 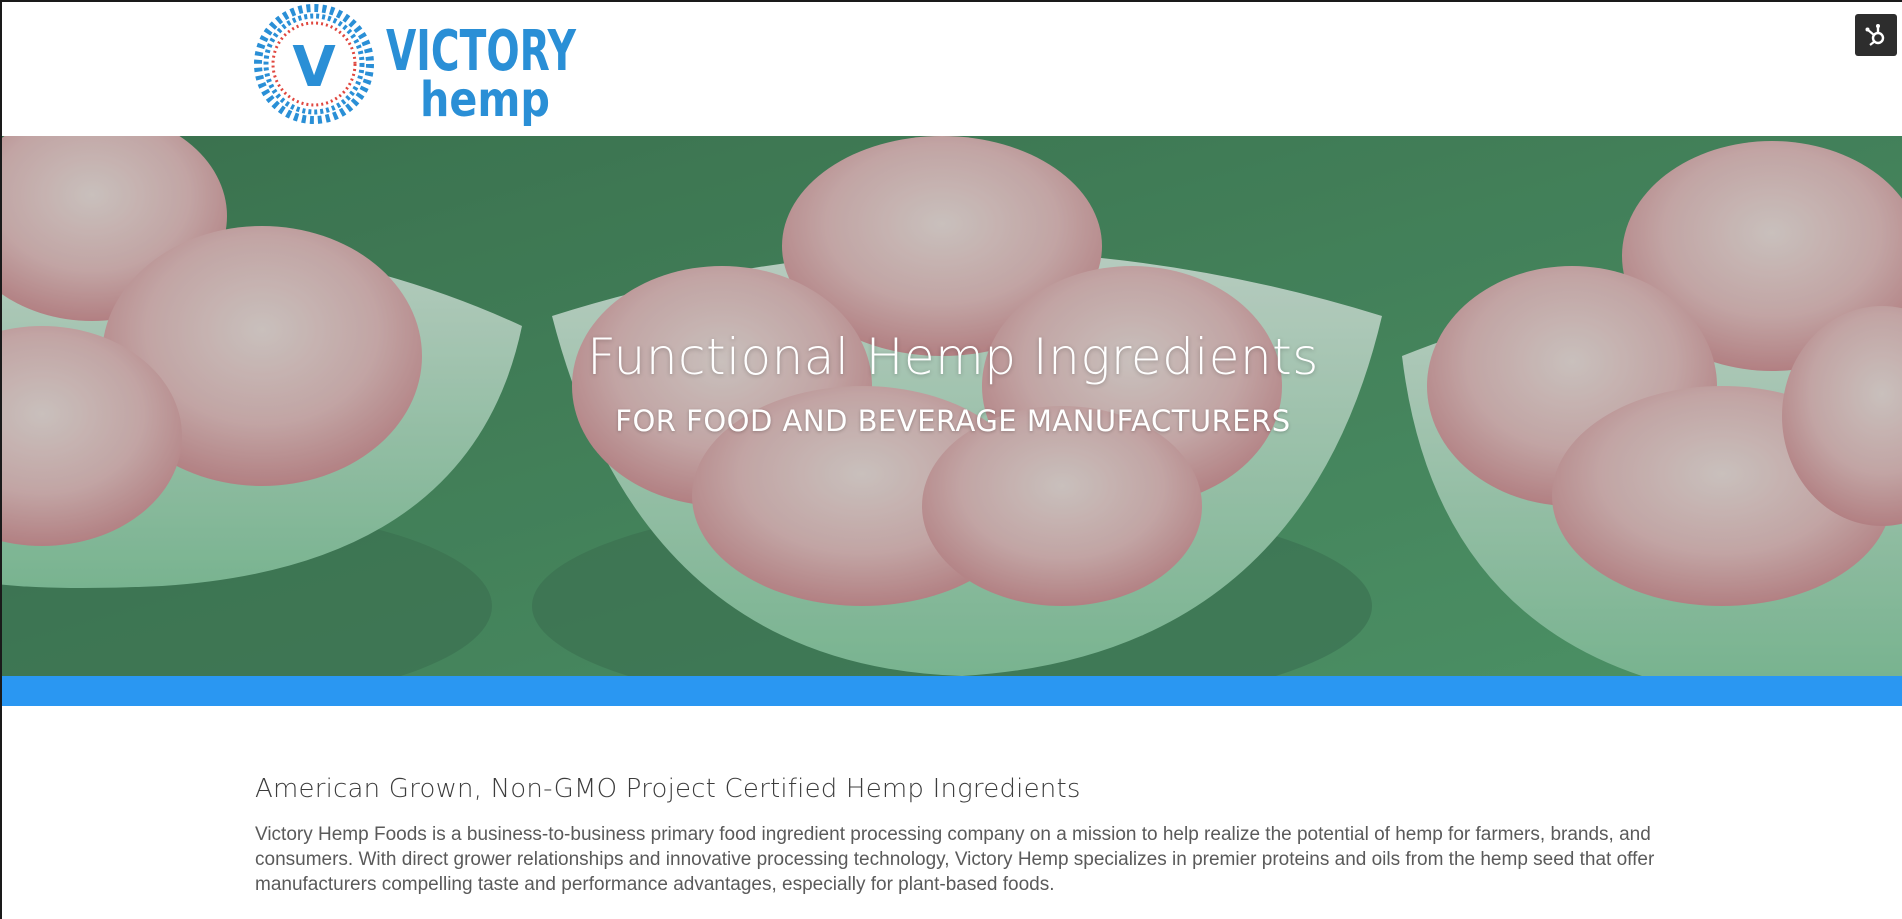 I want to click on site-header: V VICTORY hemp, so click(x=952, y=69).